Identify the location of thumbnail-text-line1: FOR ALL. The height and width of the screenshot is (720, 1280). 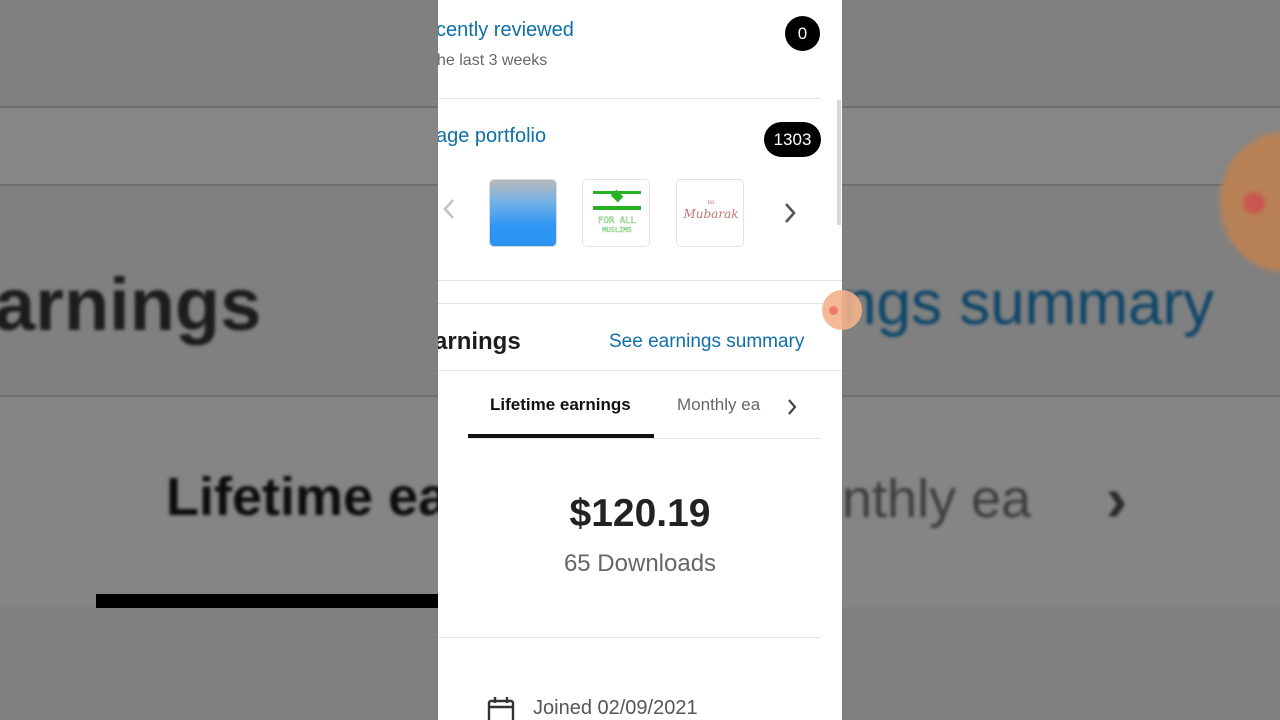
(617, 221).